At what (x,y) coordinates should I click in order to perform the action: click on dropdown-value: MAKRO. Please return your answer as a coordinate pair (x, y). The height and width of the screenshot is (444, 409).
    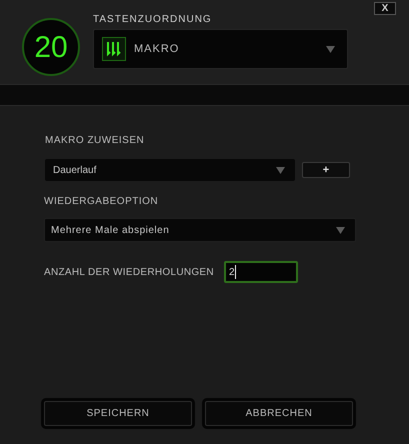
    Looking at the image, I should click on (157, 49).